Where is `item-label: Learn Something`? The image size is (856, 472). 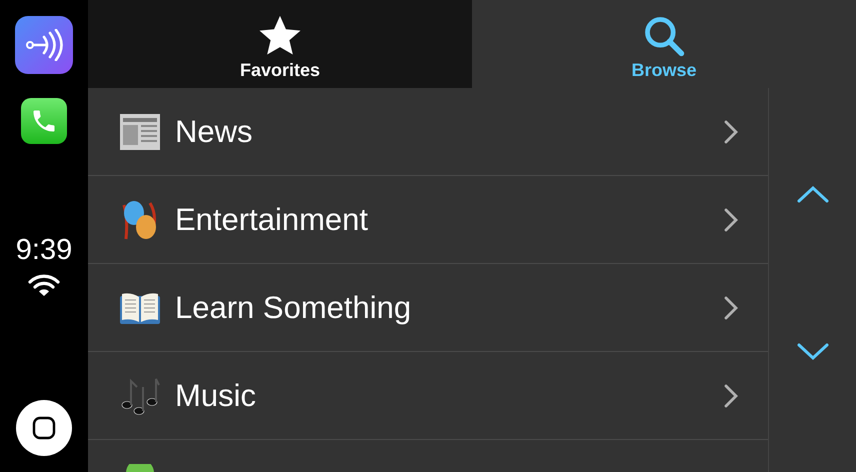 item-label: Learn Something is located at coordinates (293, 308).